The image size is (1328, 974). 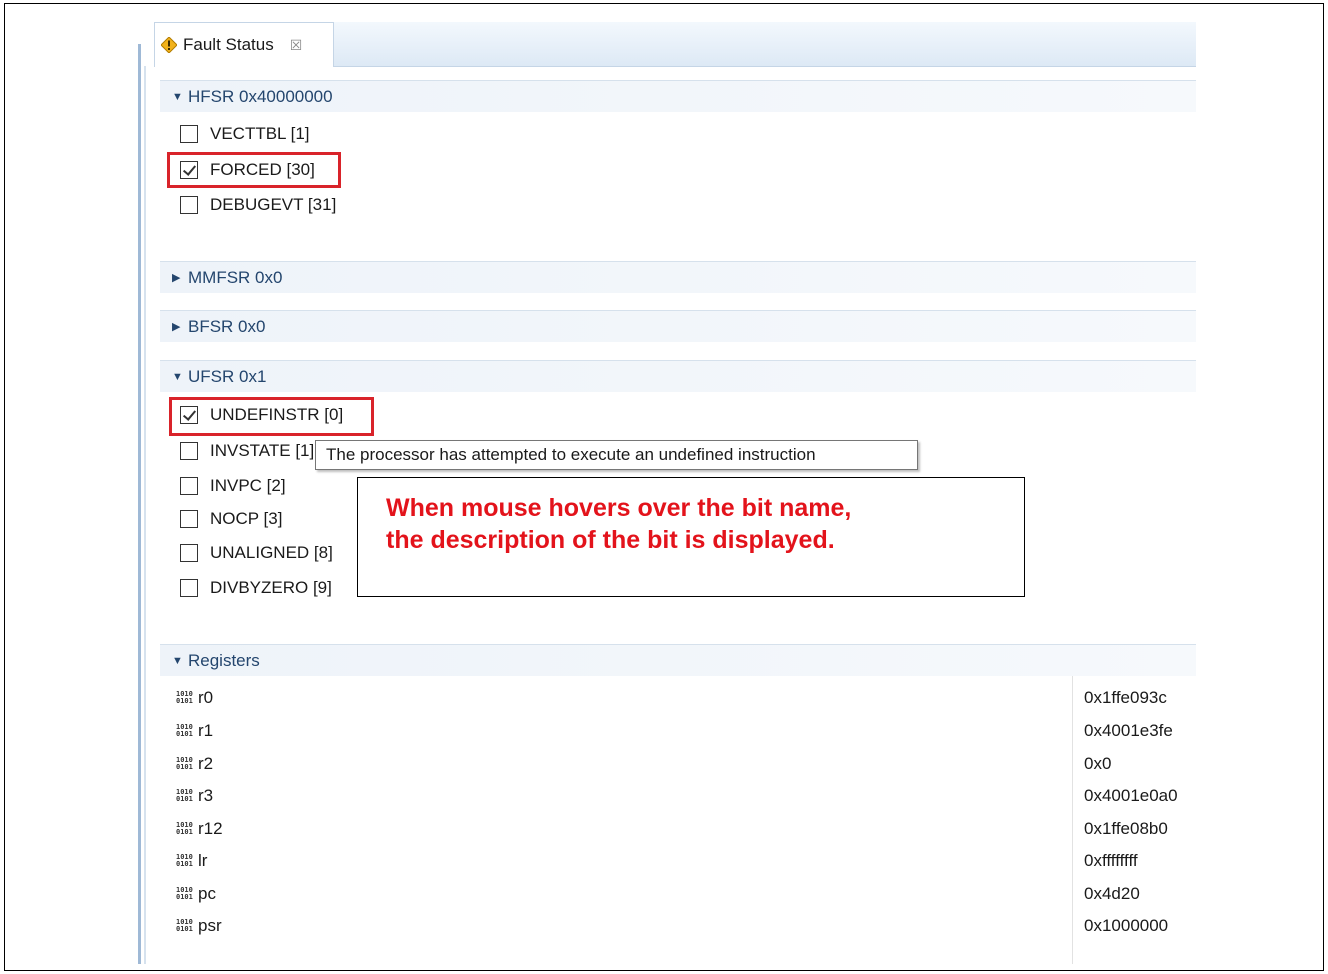 I want to click on bit-label: NOCP [3], so click(x=246, y=518).